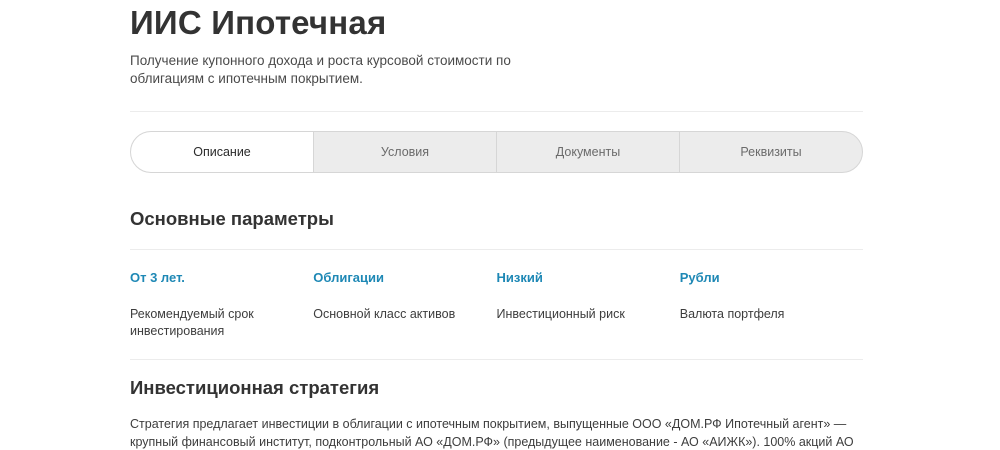 The width and height of the screenshot is (1000, 450). What do you see at coordinates (770, 152) in the screenshot?
I see `tab-requisites: Реквизиты` at bounding box center [770, 152].